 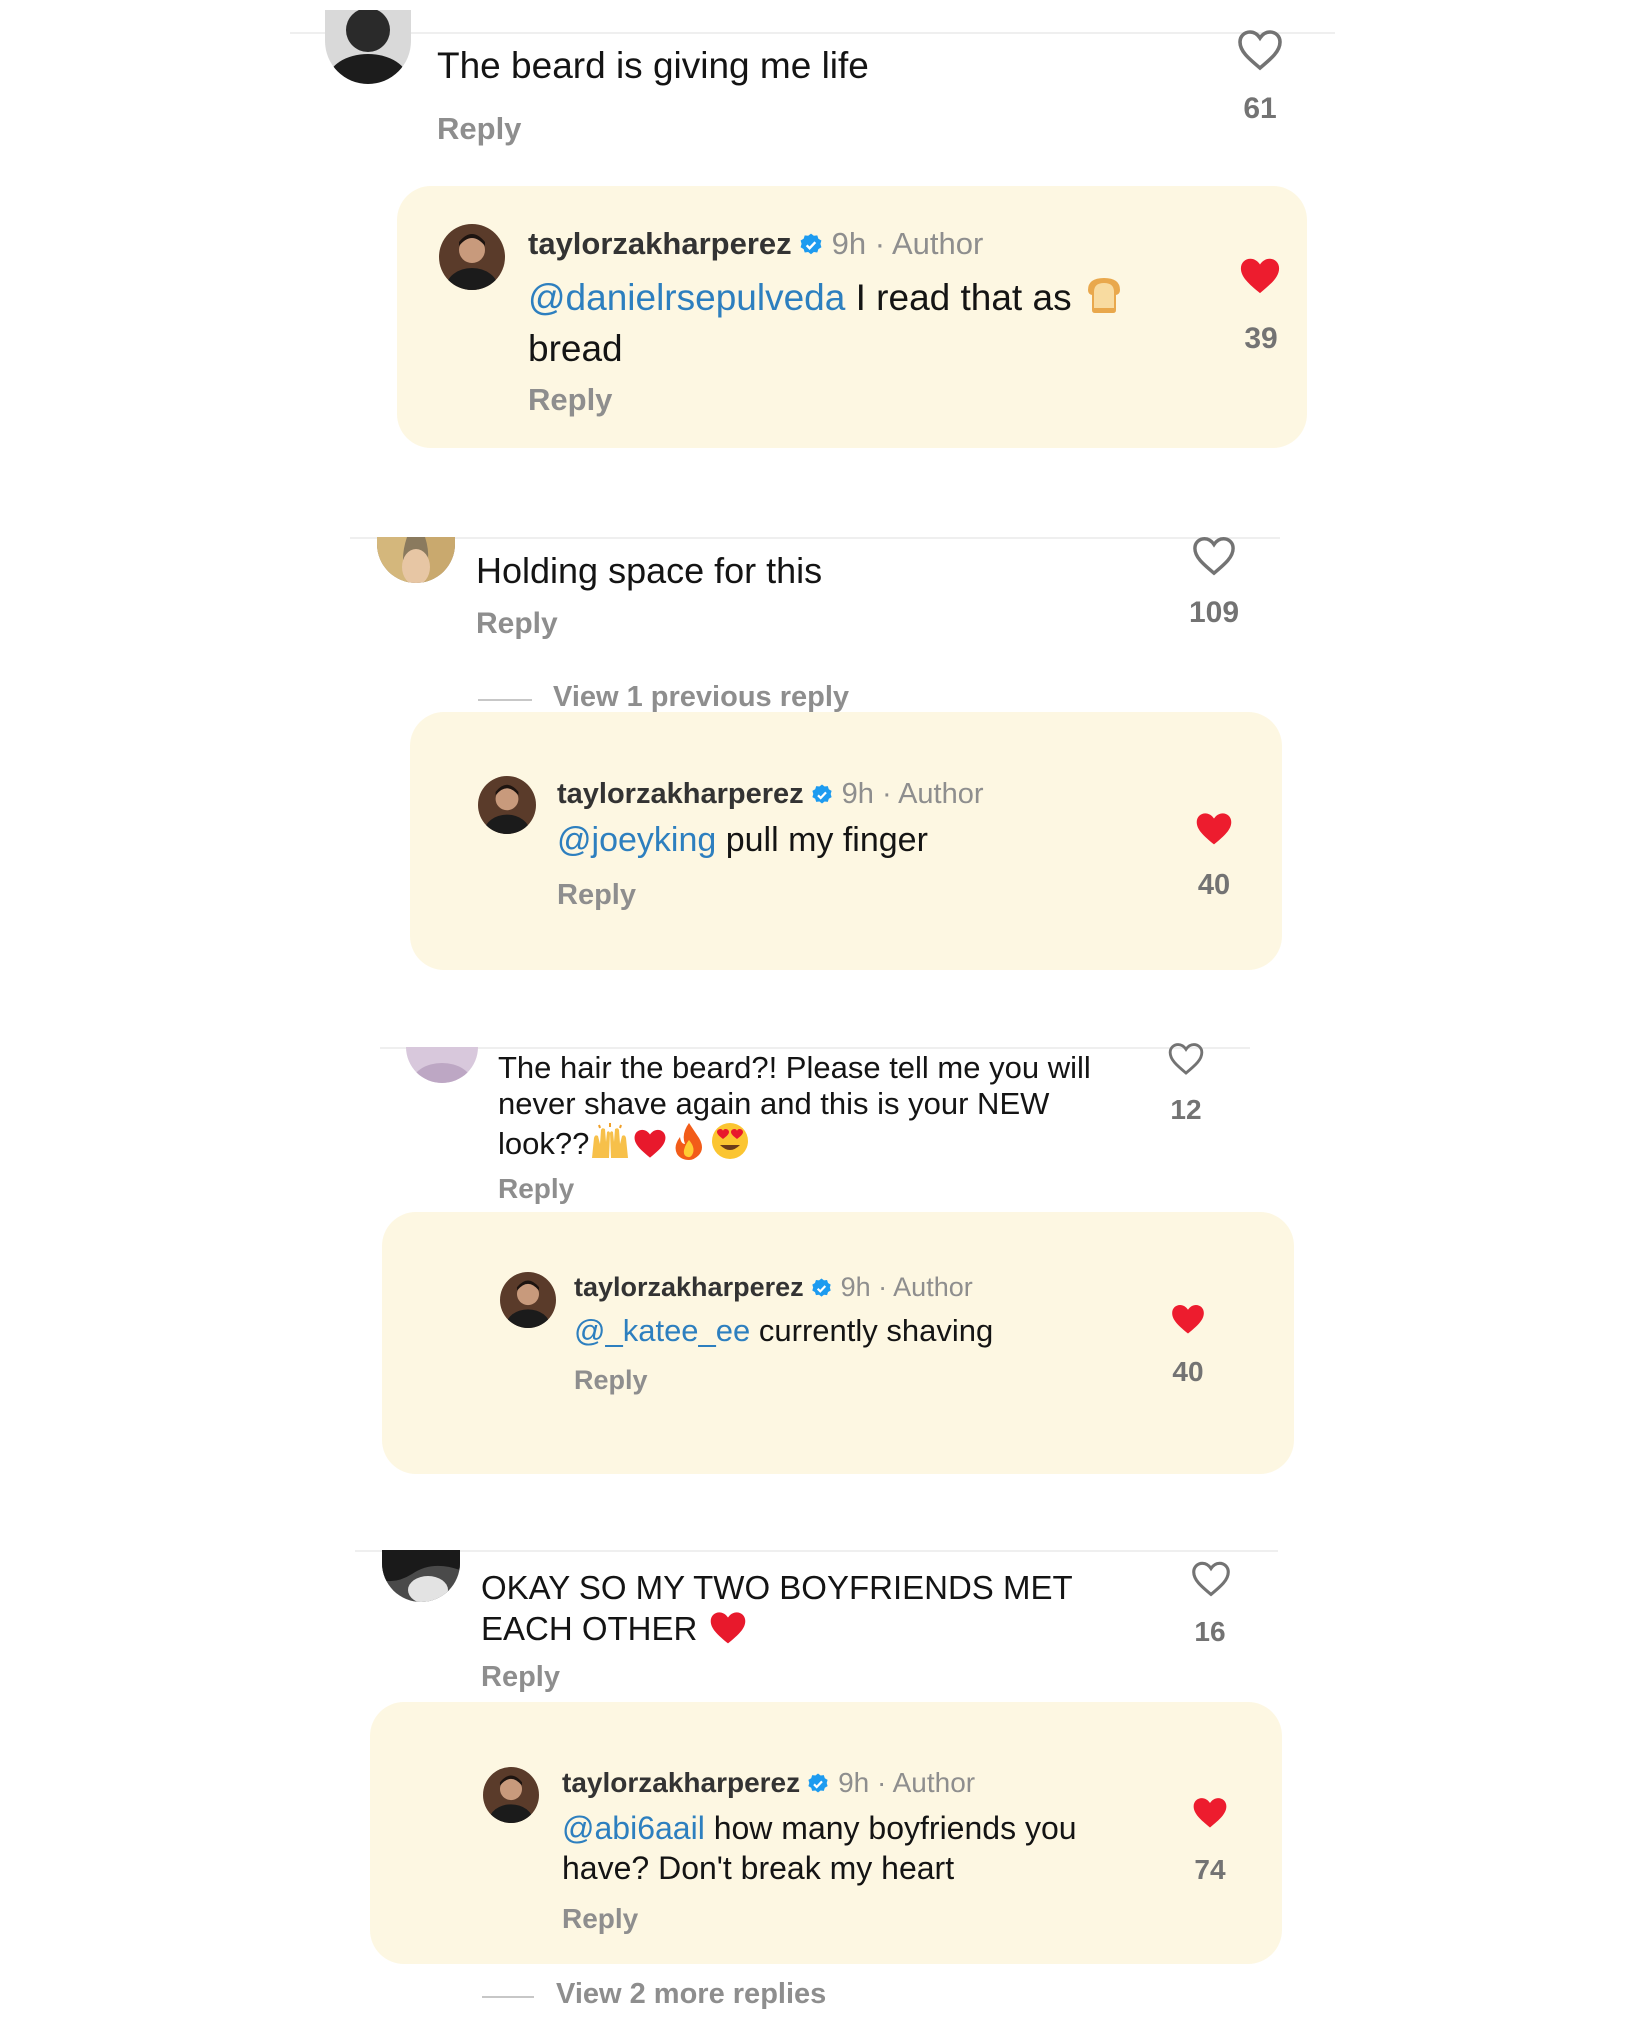 What do you see at coordinates (653, 65) in the screenshot?
I see `comment-text: The beard is giving me life` at bounding box center [653, 65].